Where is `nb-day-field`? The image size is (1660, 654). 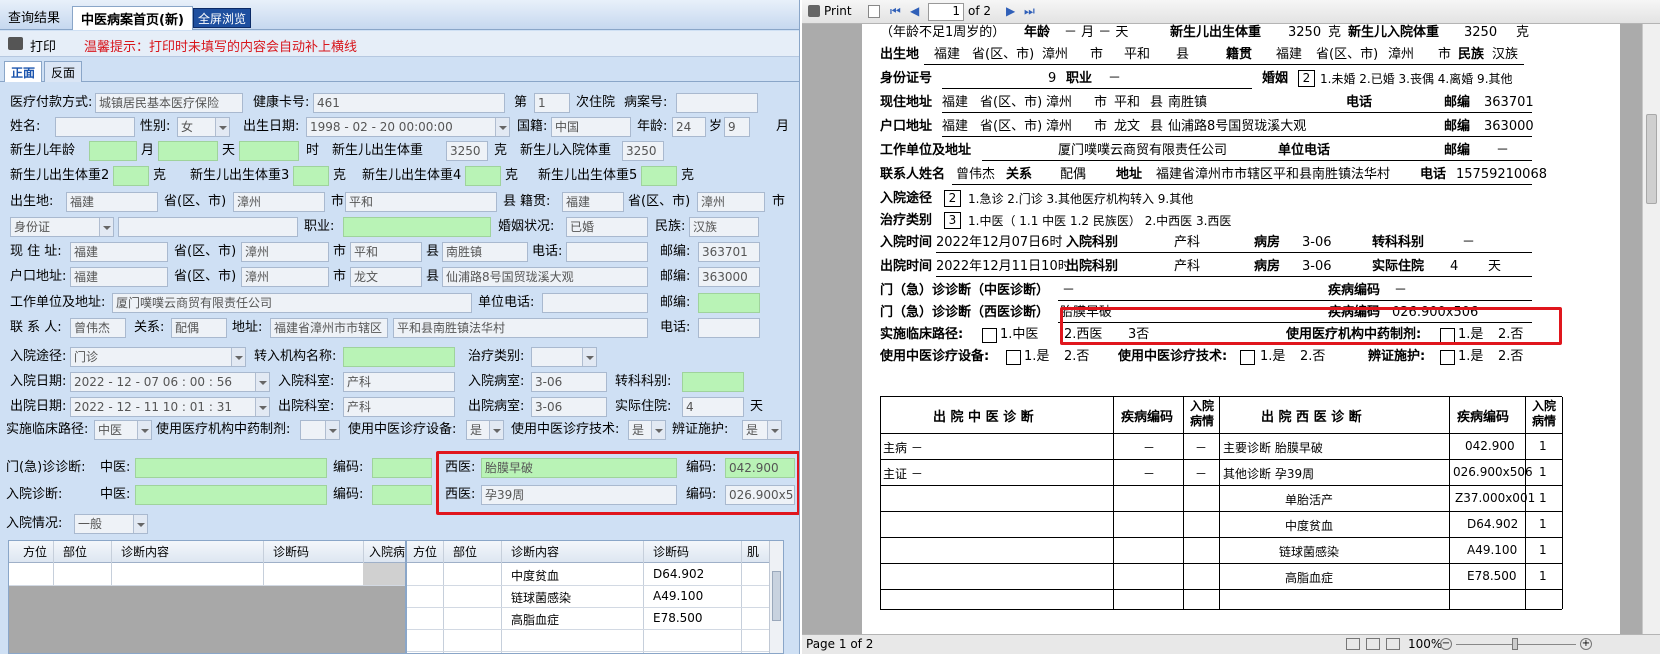 nb-day-field is located at coordinates (188, 151).